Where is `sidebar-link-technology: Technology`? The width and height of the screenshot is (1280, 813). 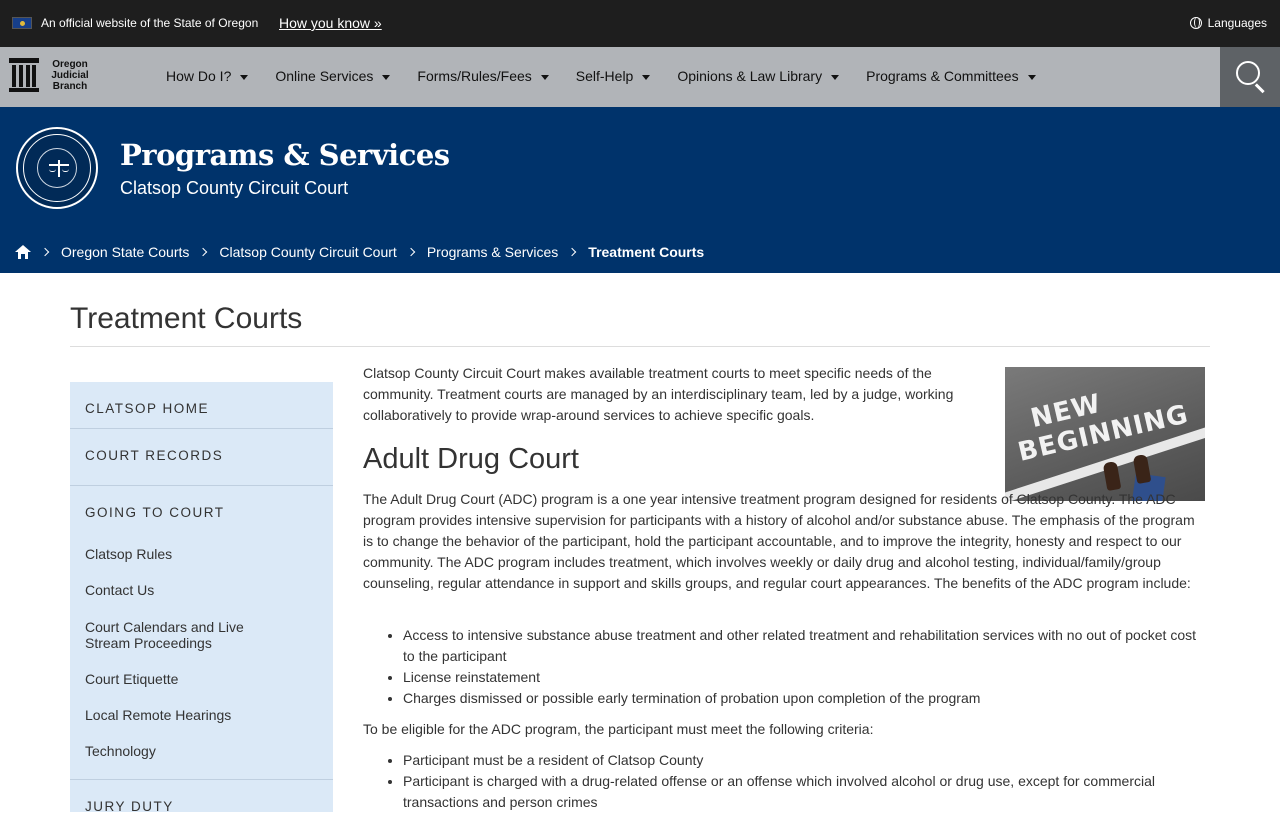
sidebar-link-technology: Technology is located at coordinates (201, 751).